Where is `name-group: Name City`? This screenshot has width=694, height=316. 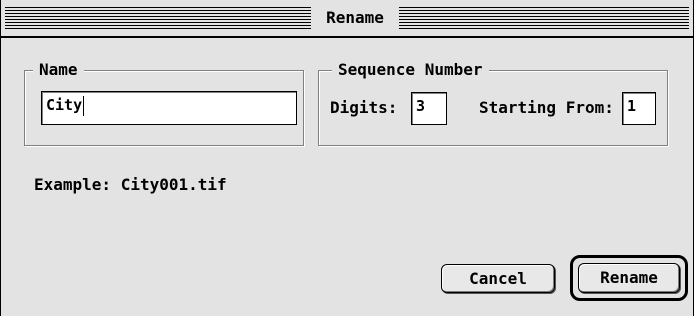 name-group: Name City is located at coordinates (164, 103).